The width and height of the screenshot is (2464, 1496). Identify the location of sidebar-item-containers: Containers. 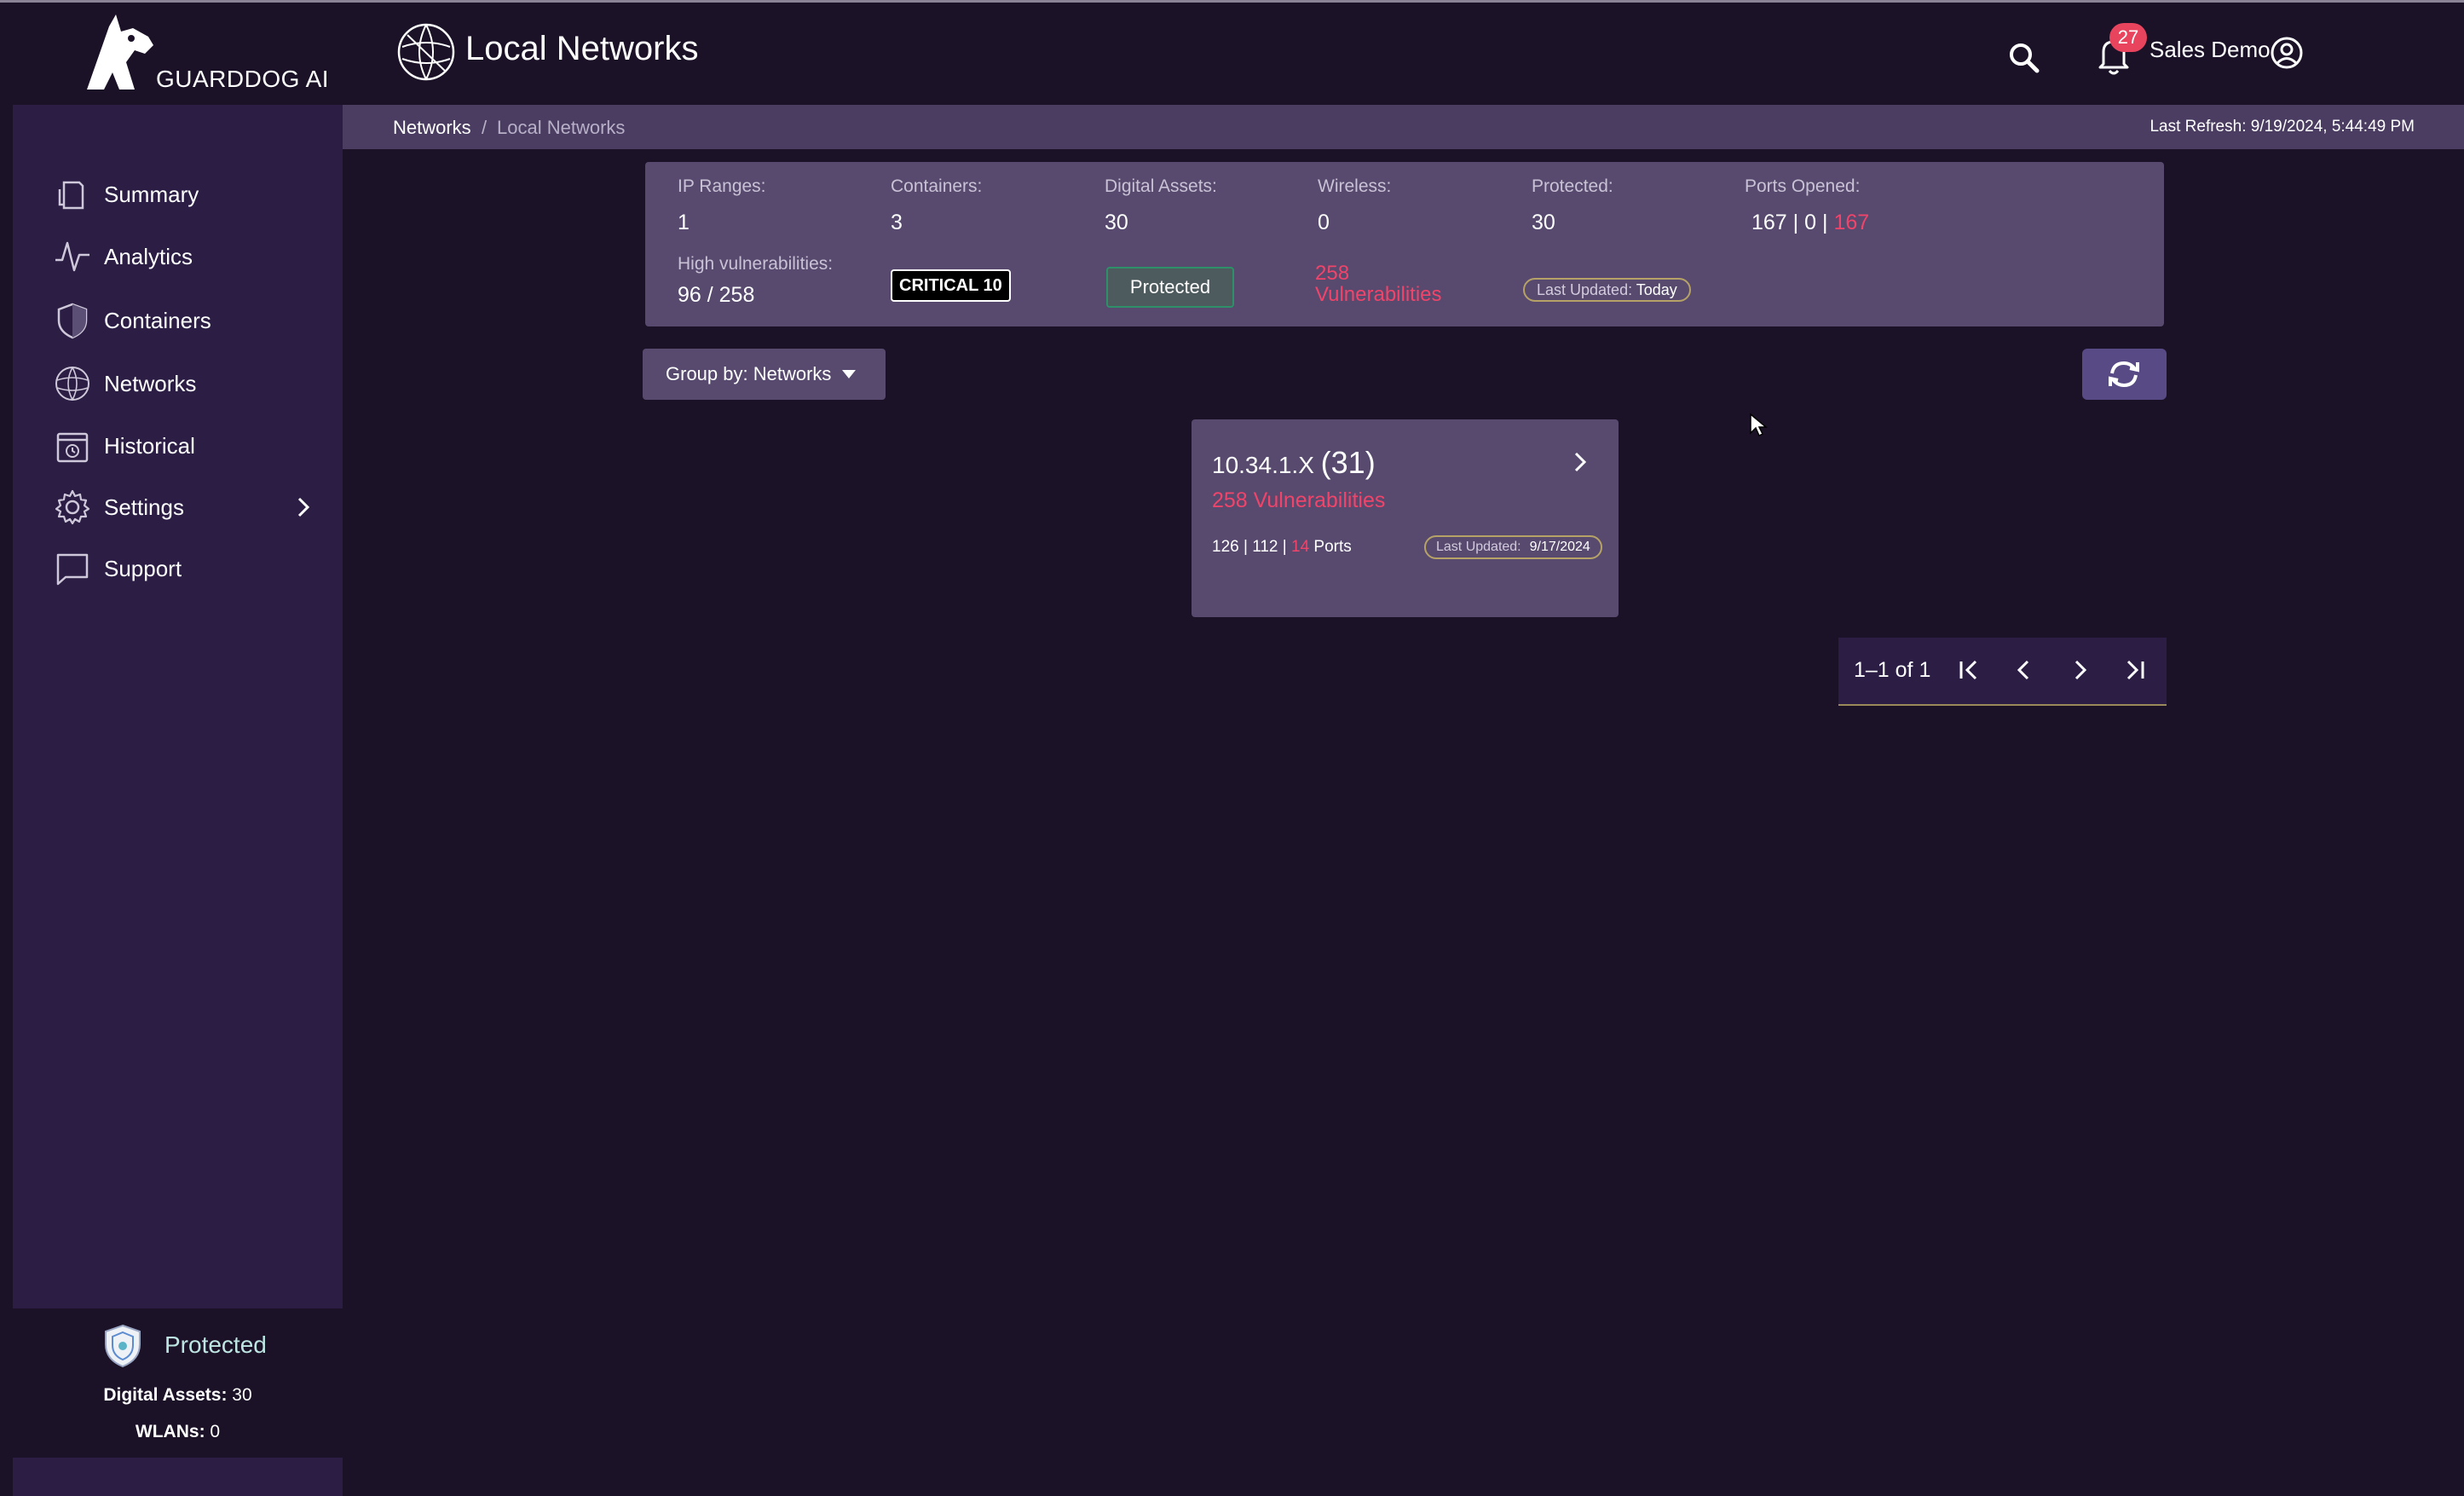
(178, 320).